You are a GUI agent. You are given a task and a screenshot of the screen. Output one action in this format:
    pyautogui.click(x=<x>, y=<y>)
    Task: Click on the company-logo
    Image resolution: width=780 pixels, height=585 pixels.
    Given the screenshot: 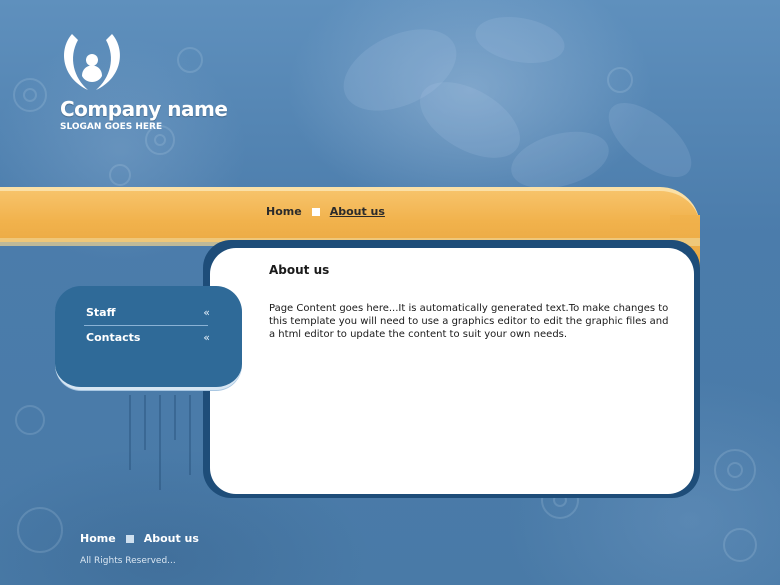 What is the action you would take?
    pyautogui.click(x=92, y=62)
    